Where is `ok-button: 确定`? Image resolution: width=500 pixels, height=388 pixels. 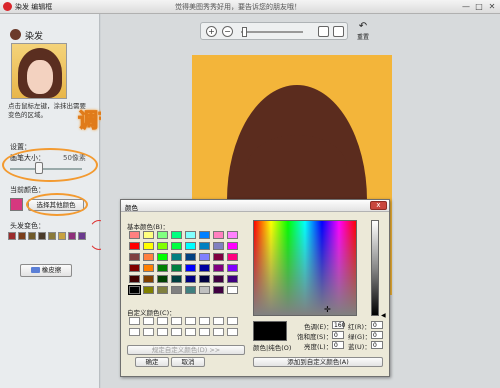 ok-button: 确定 is located at coordinates (152, 362).